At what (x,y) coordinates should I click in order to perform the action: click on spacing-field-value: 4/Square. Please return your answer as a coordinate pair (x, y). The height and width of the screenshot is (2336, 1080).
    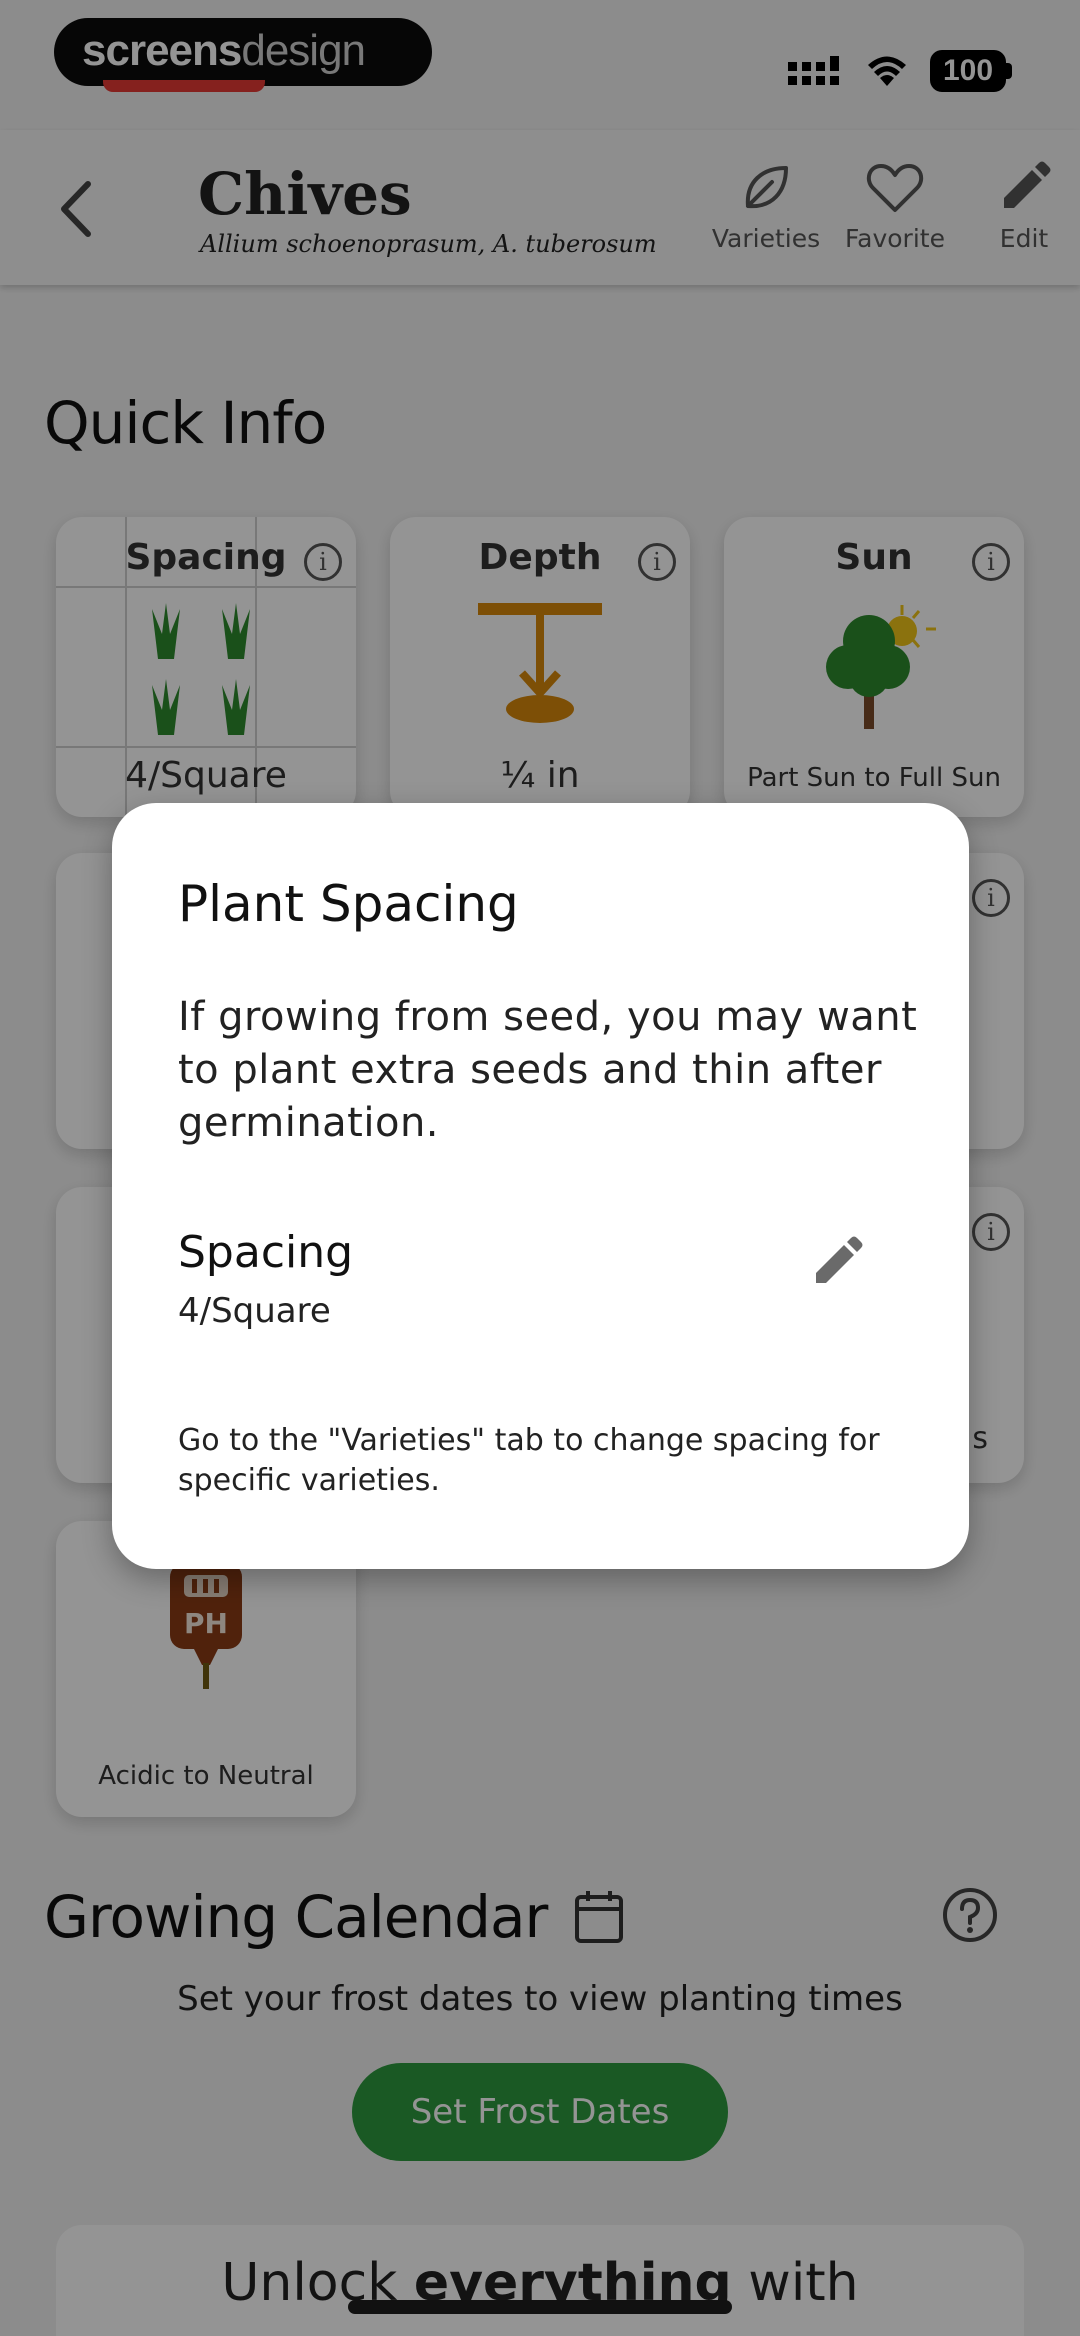
    Looking at the image, I should click on (254, 1311).